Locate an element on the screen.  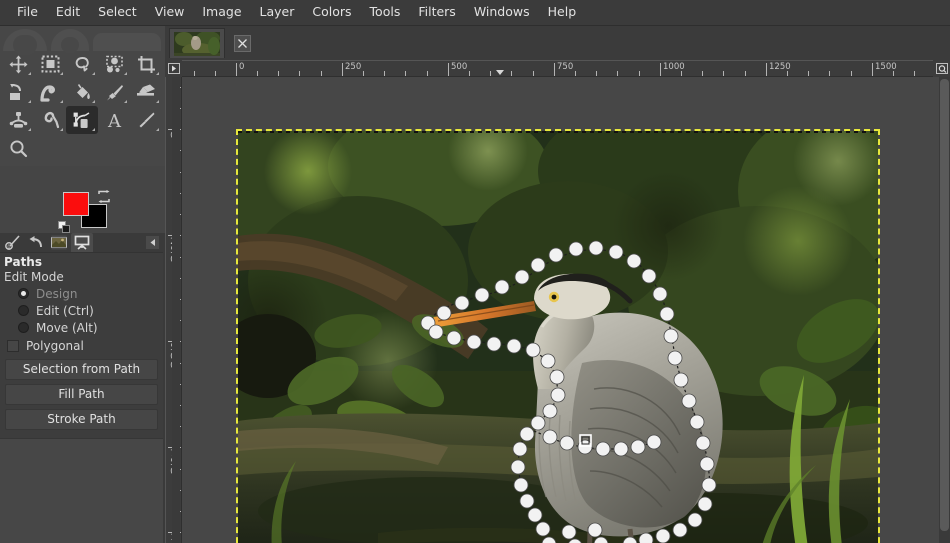
edit-mode-label: Edit Mode is located at coordinates (34, 277).